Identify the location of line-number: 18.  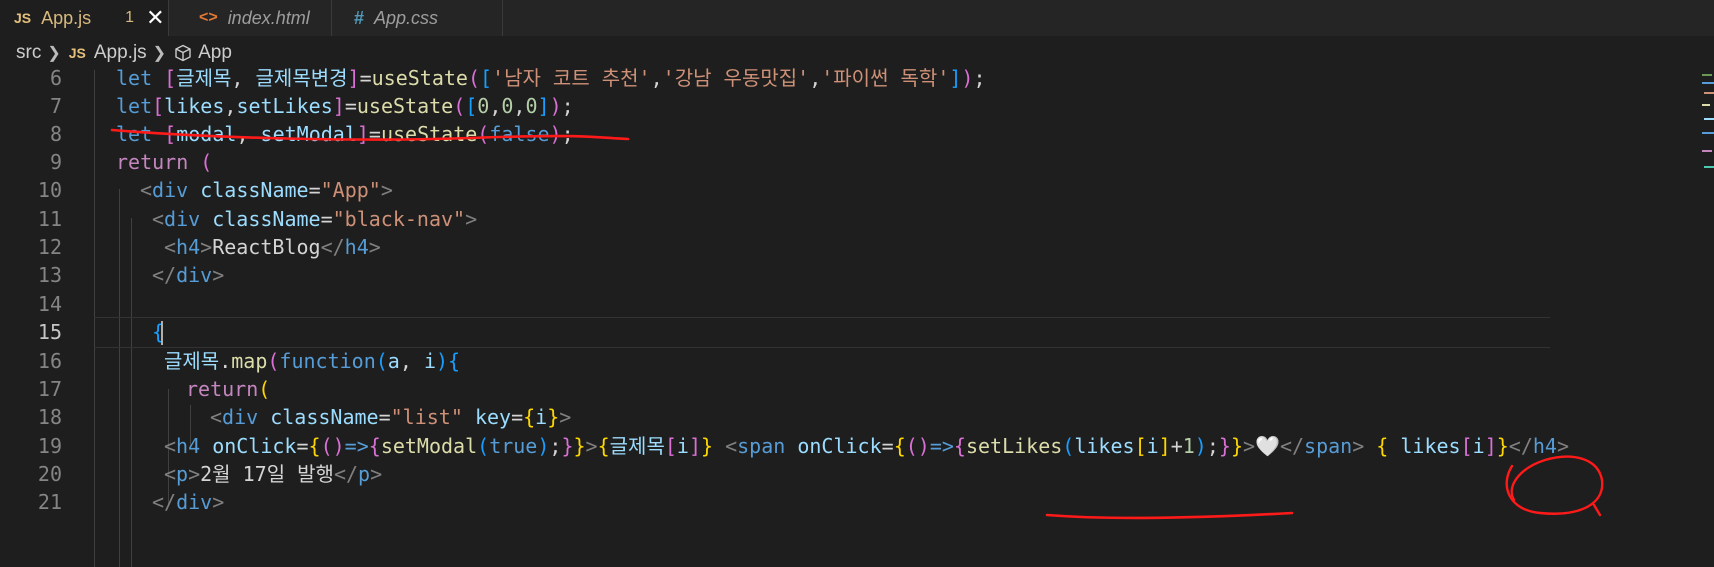
(49, 417).